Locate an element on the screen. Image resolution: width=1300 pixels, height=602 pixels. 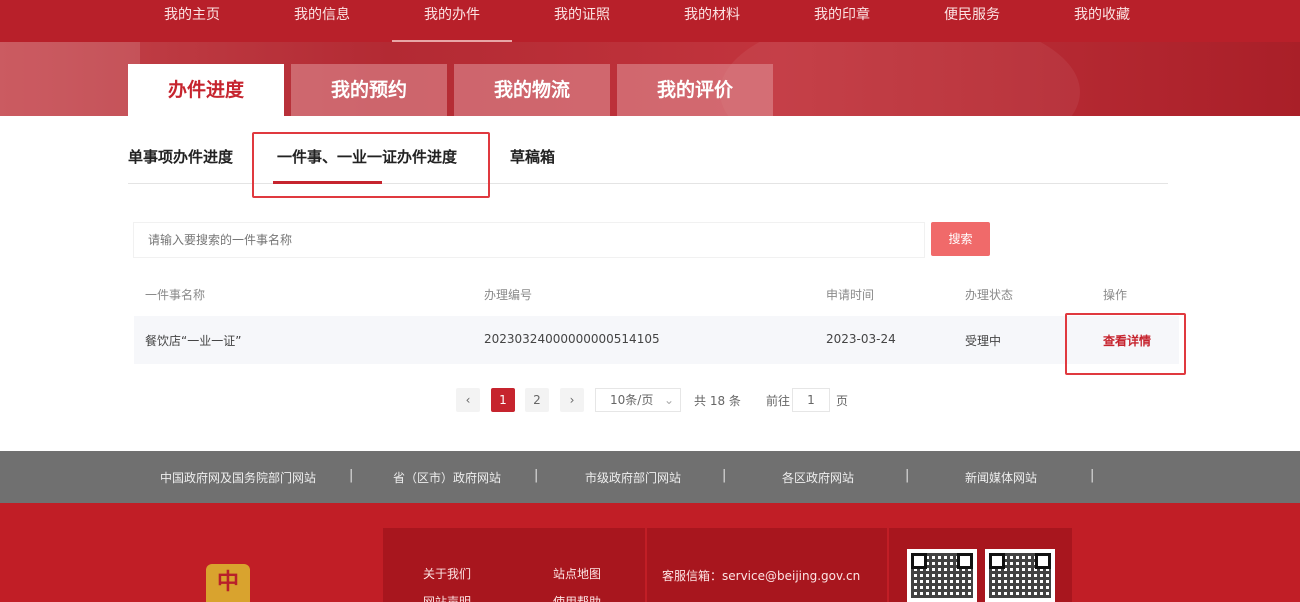
nav-item-materials: 我的材料 is located at coordinates (712, 21).